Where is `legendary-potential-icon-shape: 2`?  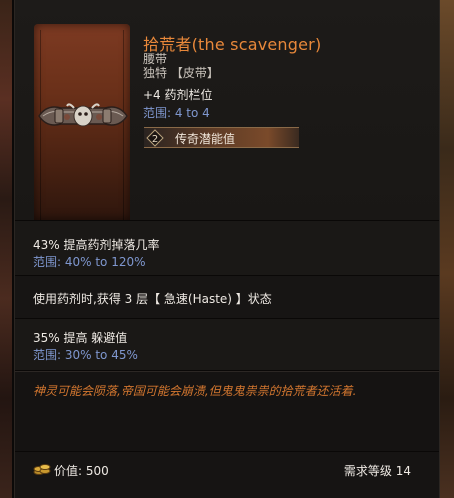
legendary-potential-icon-shape: 2 is located at coordinates (155, 138).